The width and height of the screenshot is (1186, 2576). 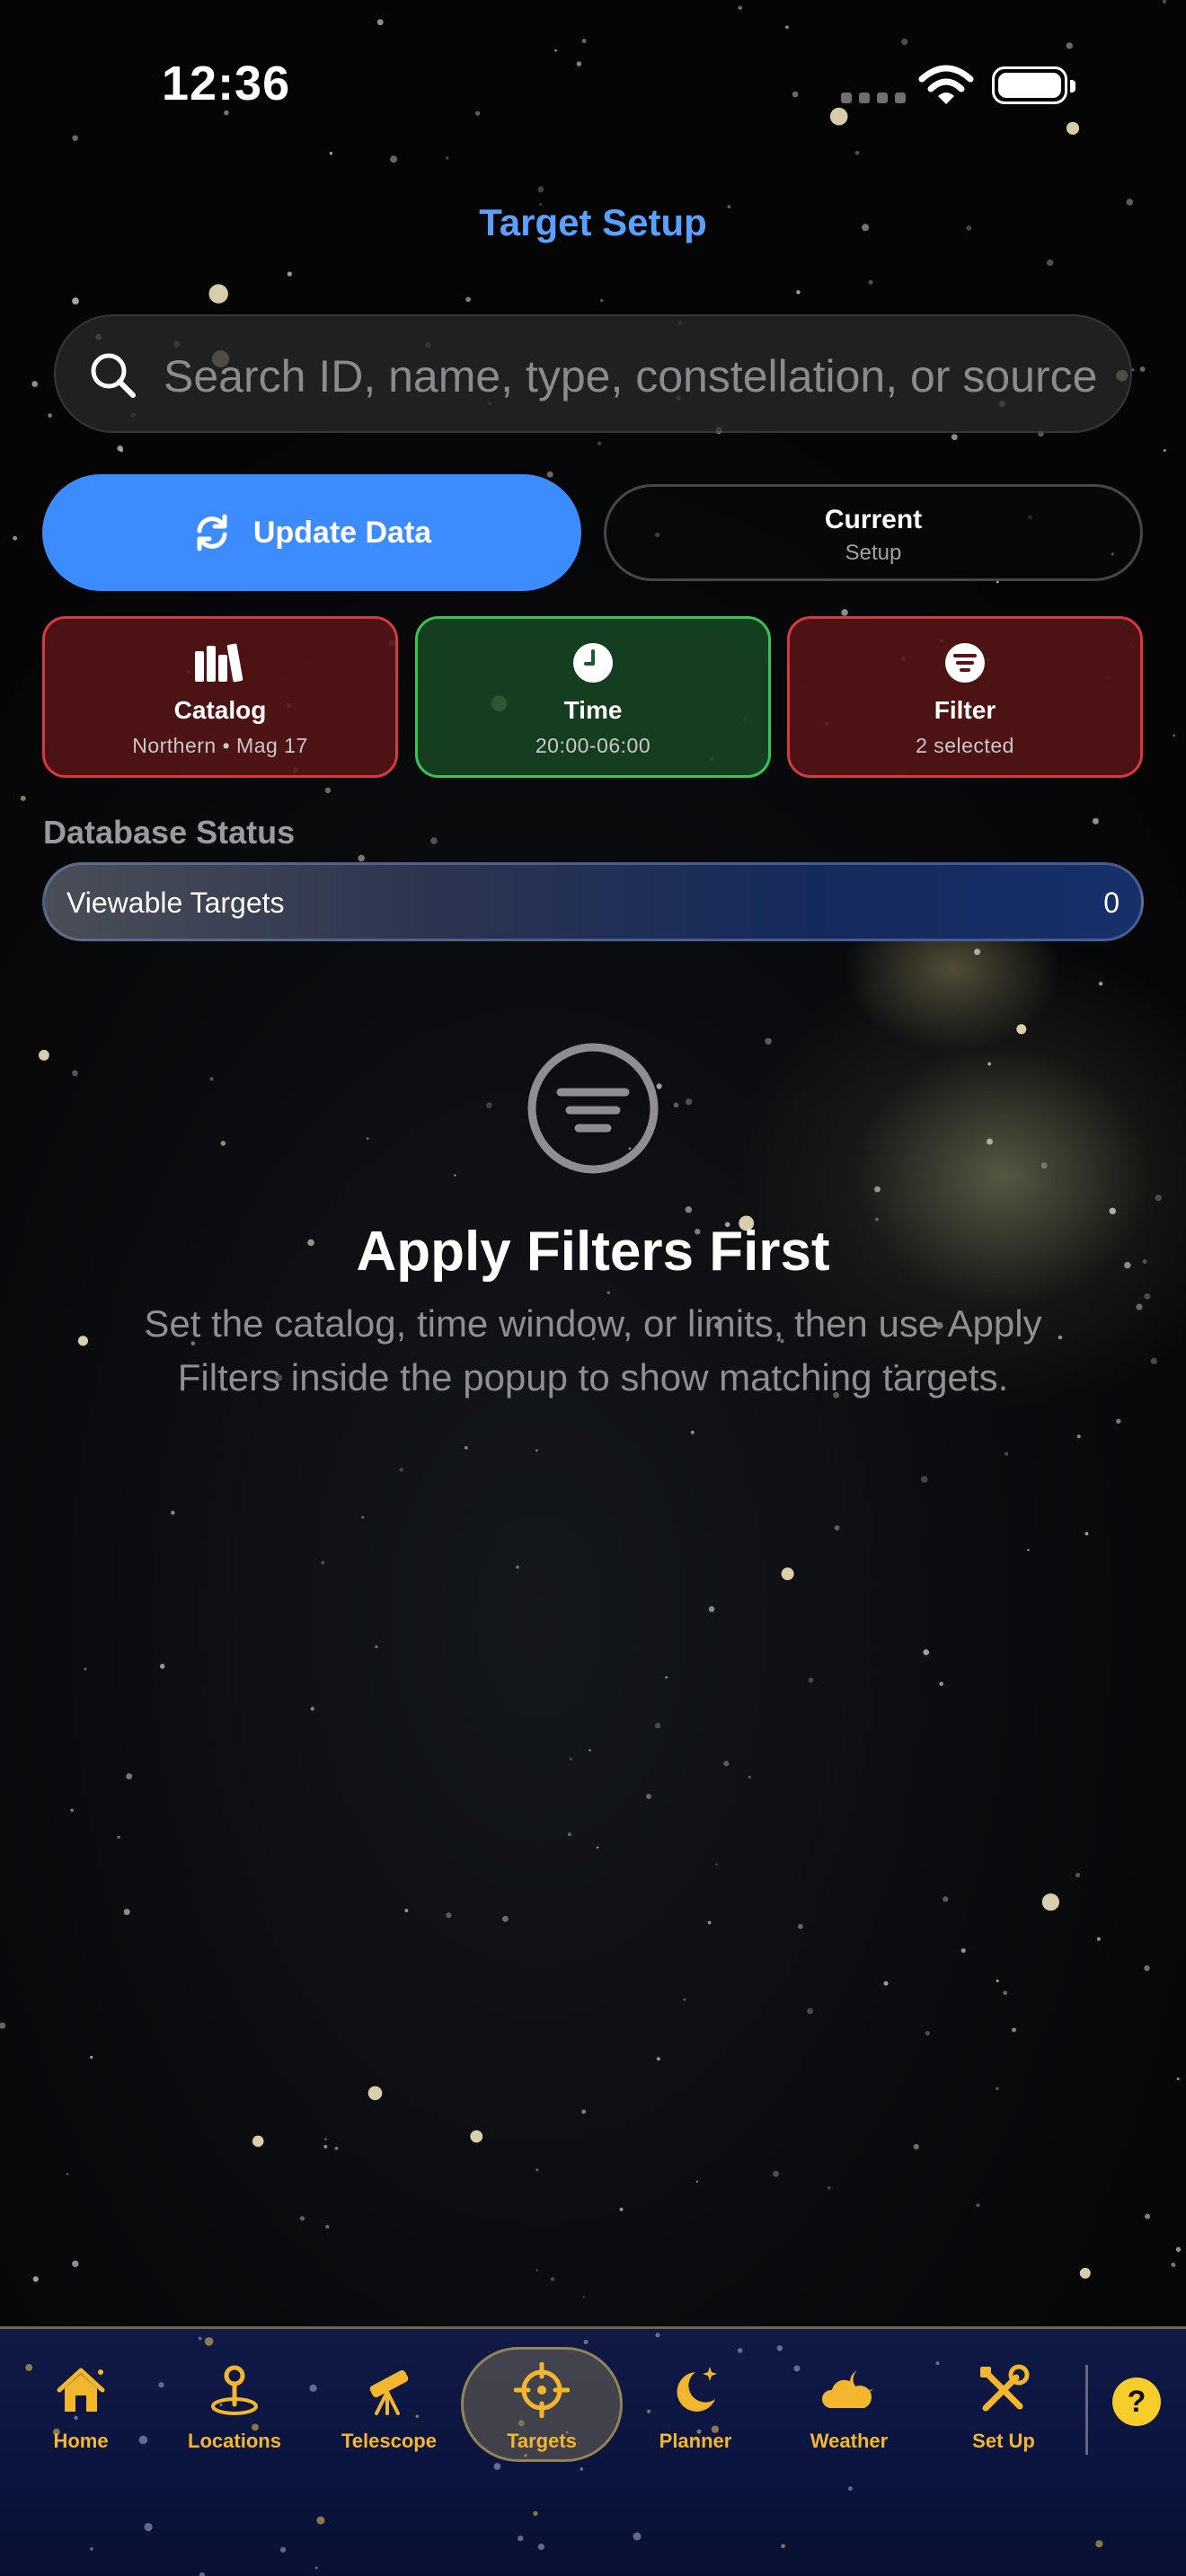 What do you see at coordinates (81, 2390) in the screenshot?
I see `house-icon` at bounding box center [81, 2390].